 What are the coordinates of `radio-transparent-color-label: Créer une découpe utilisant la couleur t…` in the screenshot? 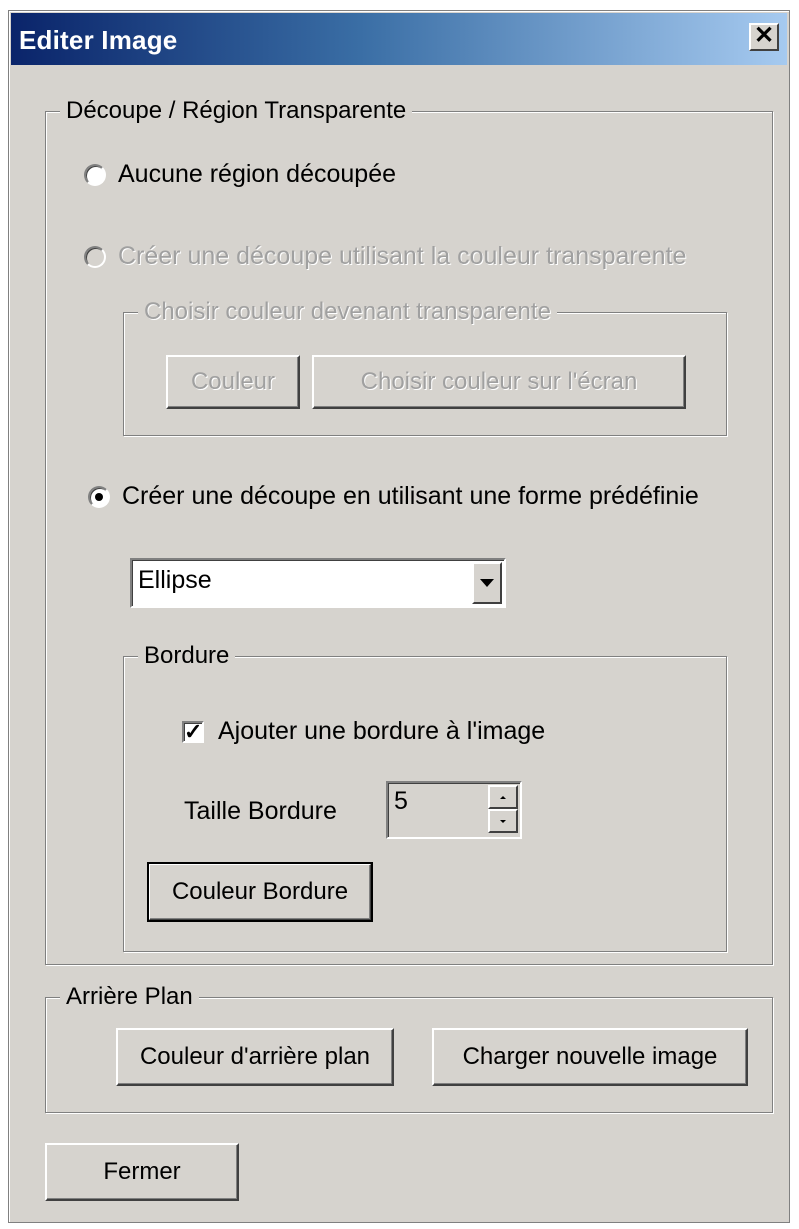 It's located at (402, 256).